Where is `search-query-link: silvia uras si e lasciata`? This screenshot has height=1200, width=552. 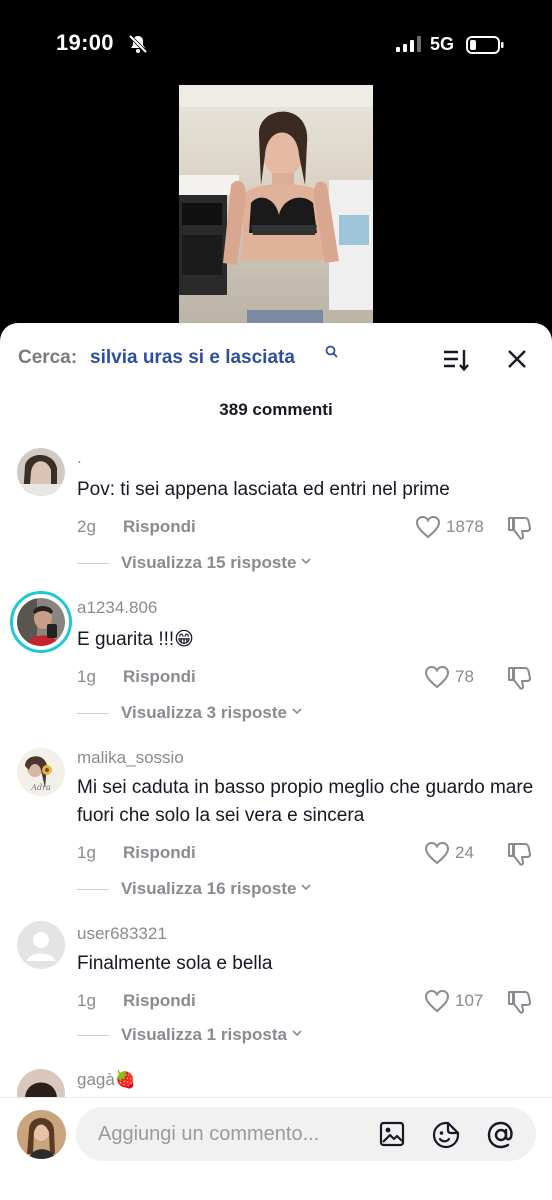
search-query-link: silvia uras si e lasciata is located at coordinates (192, 358).